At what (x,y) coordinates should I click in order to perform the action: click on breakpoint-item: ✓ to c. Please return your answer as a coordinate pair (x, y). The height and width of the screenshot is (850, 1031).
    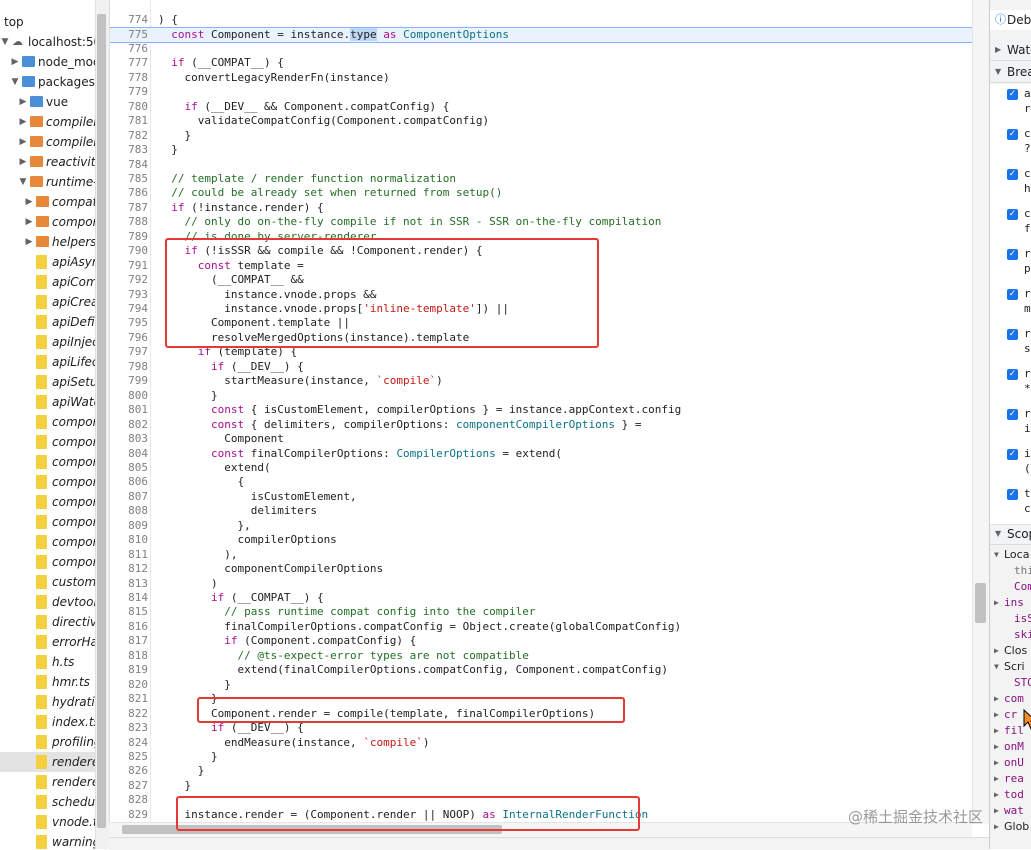
    Looking at the image, I should click on (1010, 504).